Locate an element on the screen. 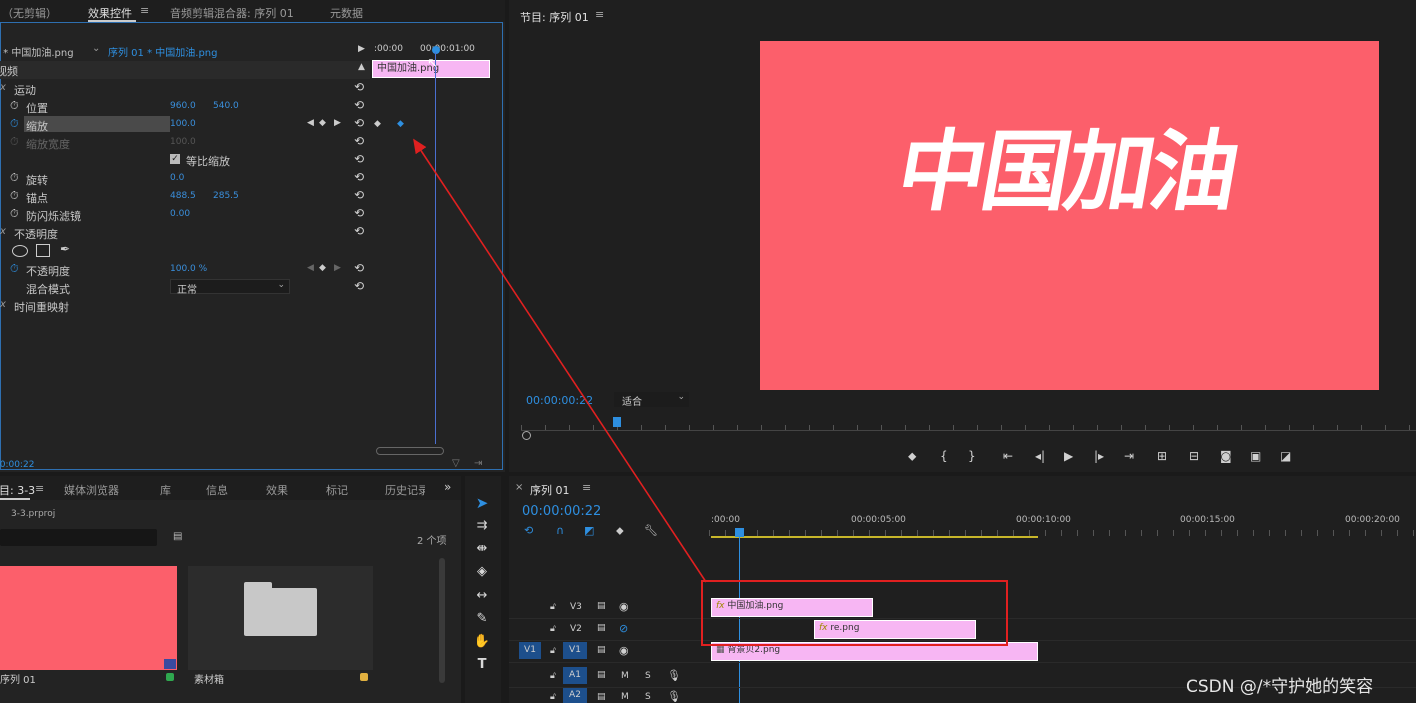 Image resolution: width=1416 pixels, height=703 pixels. watermark: CSDN @/*守护她的笑容 is located at coordinates (1280, 687).